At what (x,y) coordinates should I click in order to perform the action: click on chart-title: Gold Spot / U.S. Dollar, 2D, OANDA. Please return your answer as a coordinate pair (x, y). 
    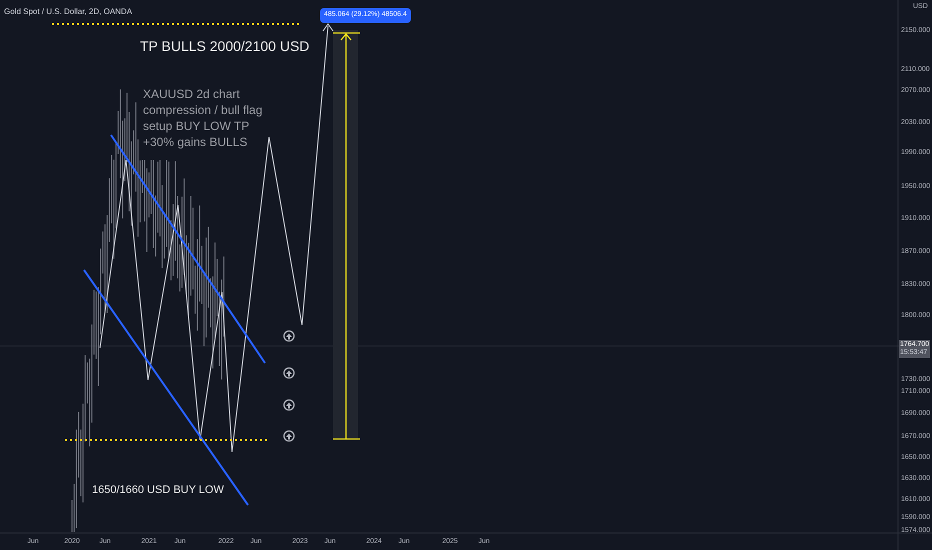
    Looking at the image, I should click on (68, 12).